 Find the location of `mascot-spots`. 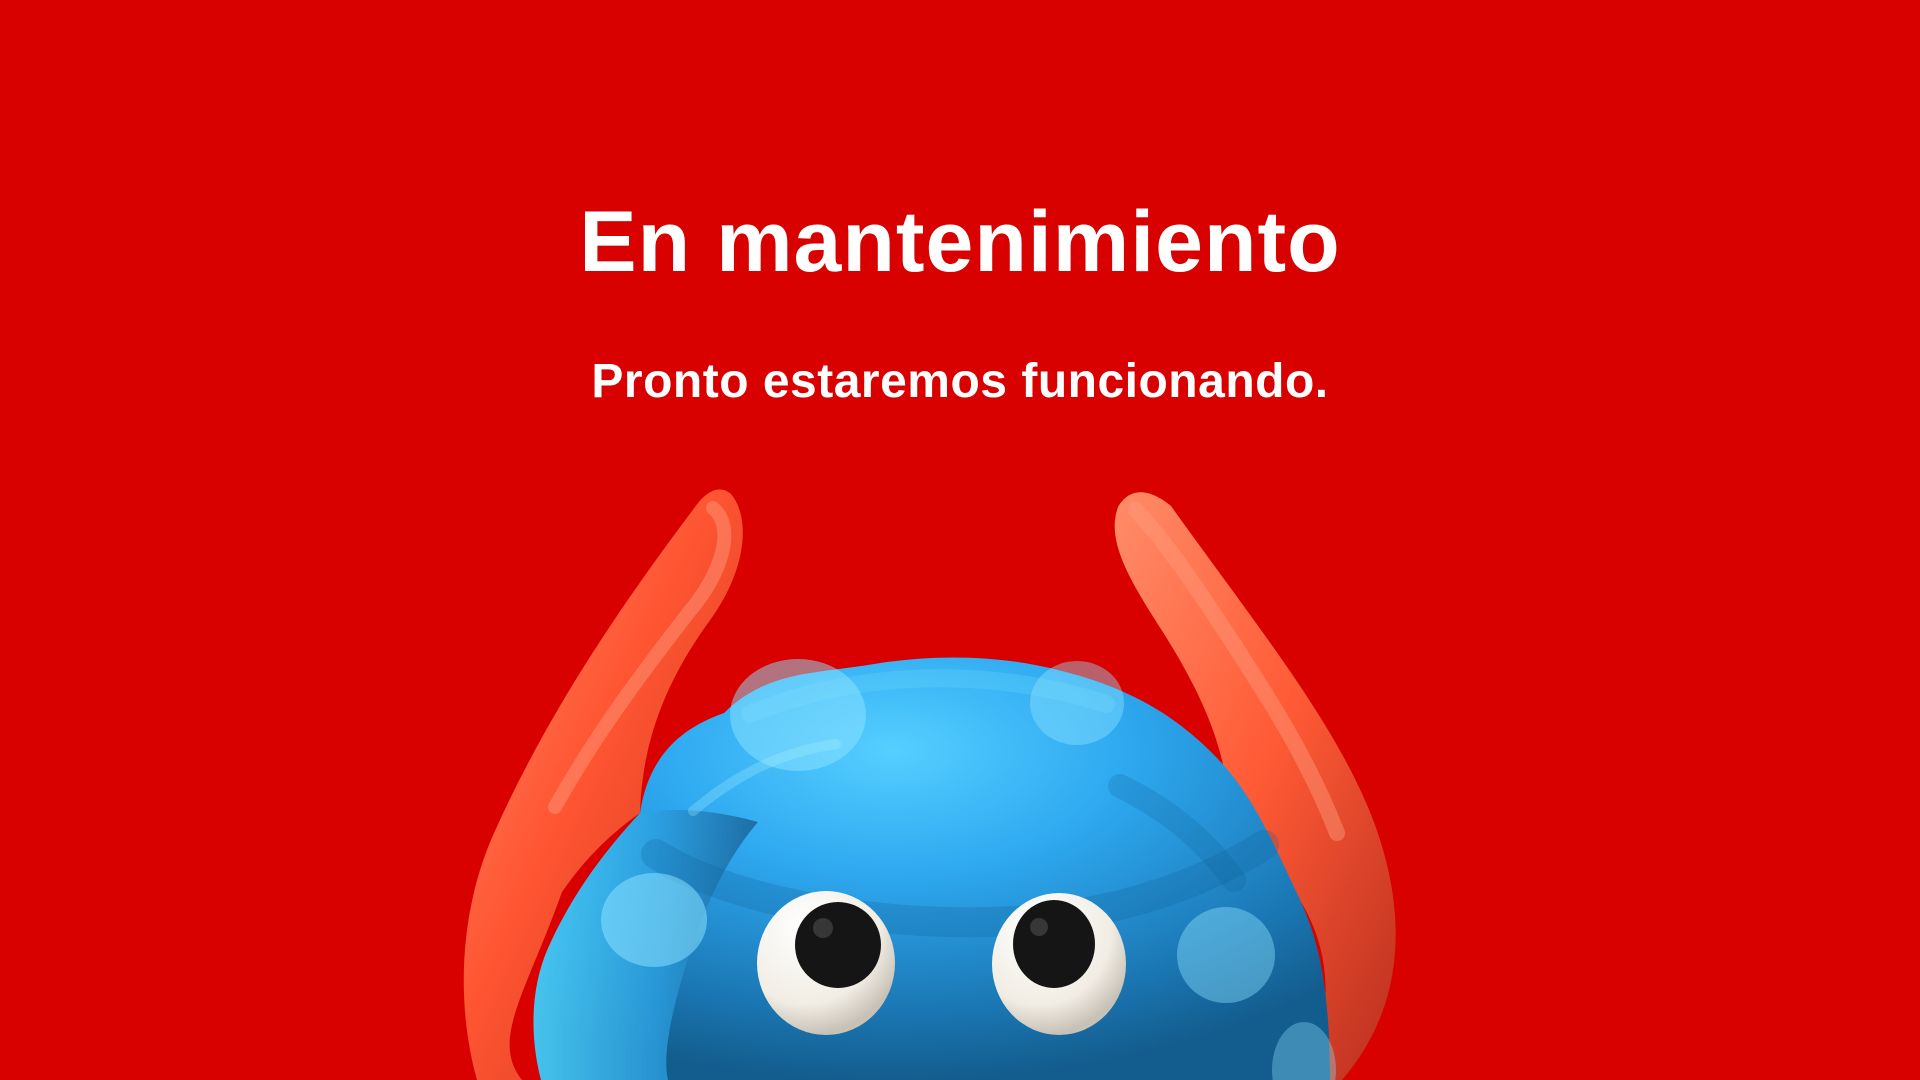

mascot-spots is located at coordinates (968, 869).